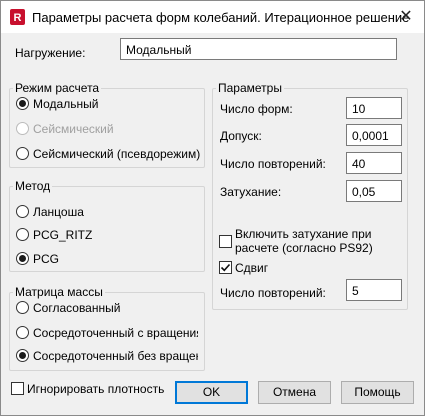 This screenshot has height=416, width=425. Describe the element at coordinates (22, 234) in the screenshot. I see `method-pcg-ritz-radio` at that location.